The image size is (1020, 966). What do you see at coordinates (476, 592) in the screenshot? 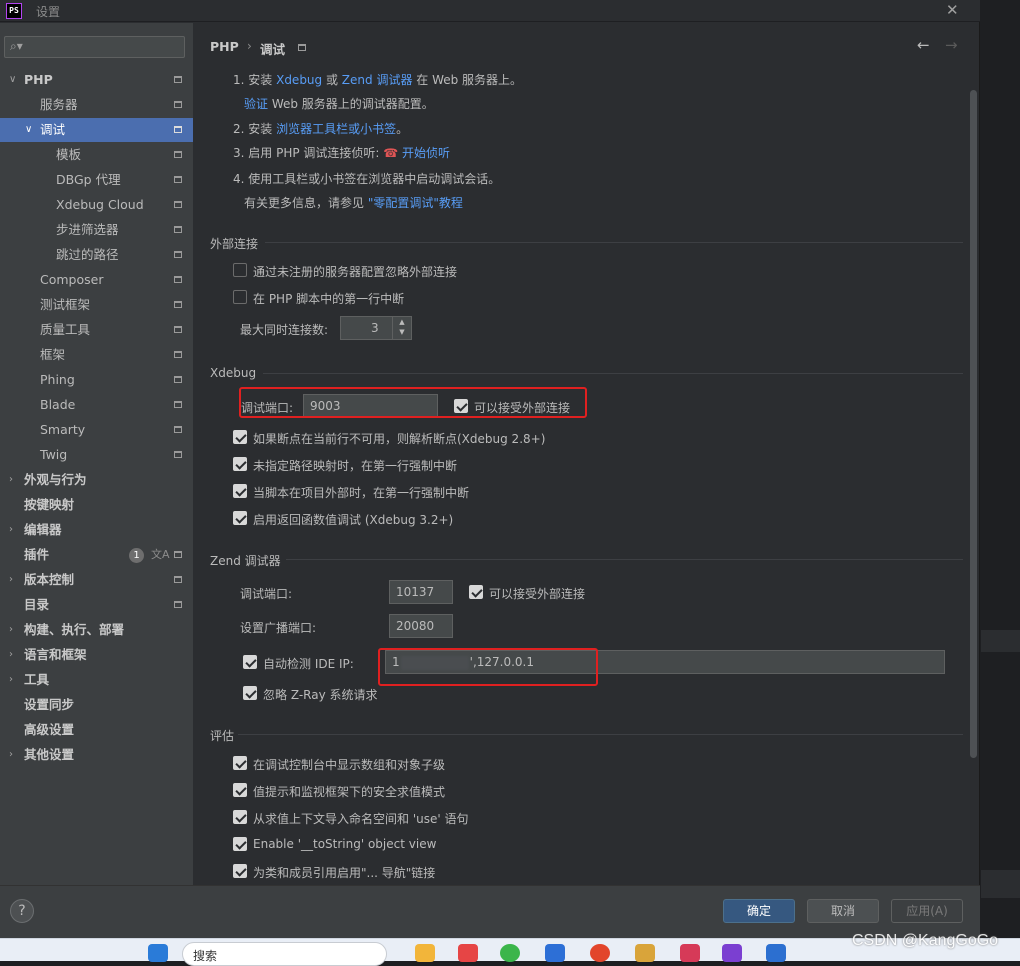
I see `zend-accept-external-checkbox` at bounding box center [476, 592].